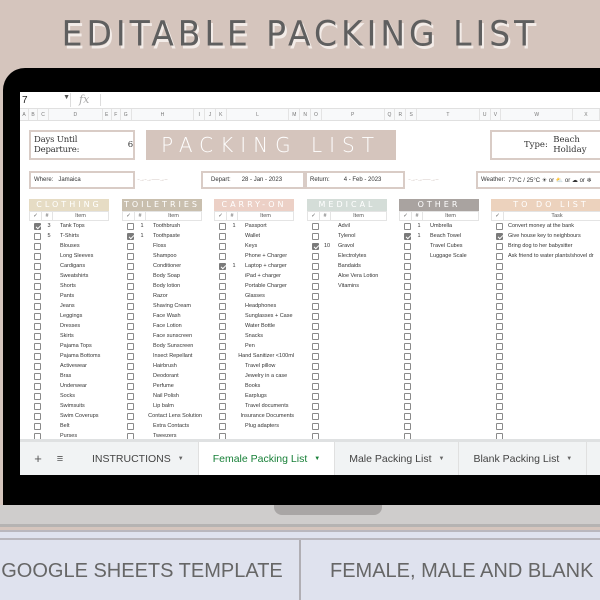 Image resolution: width=600 pixels, height=600 pixels. Describe the element at coordinates (348, 286) in the screenshot. I see `item-name: Vitamins` at that location.